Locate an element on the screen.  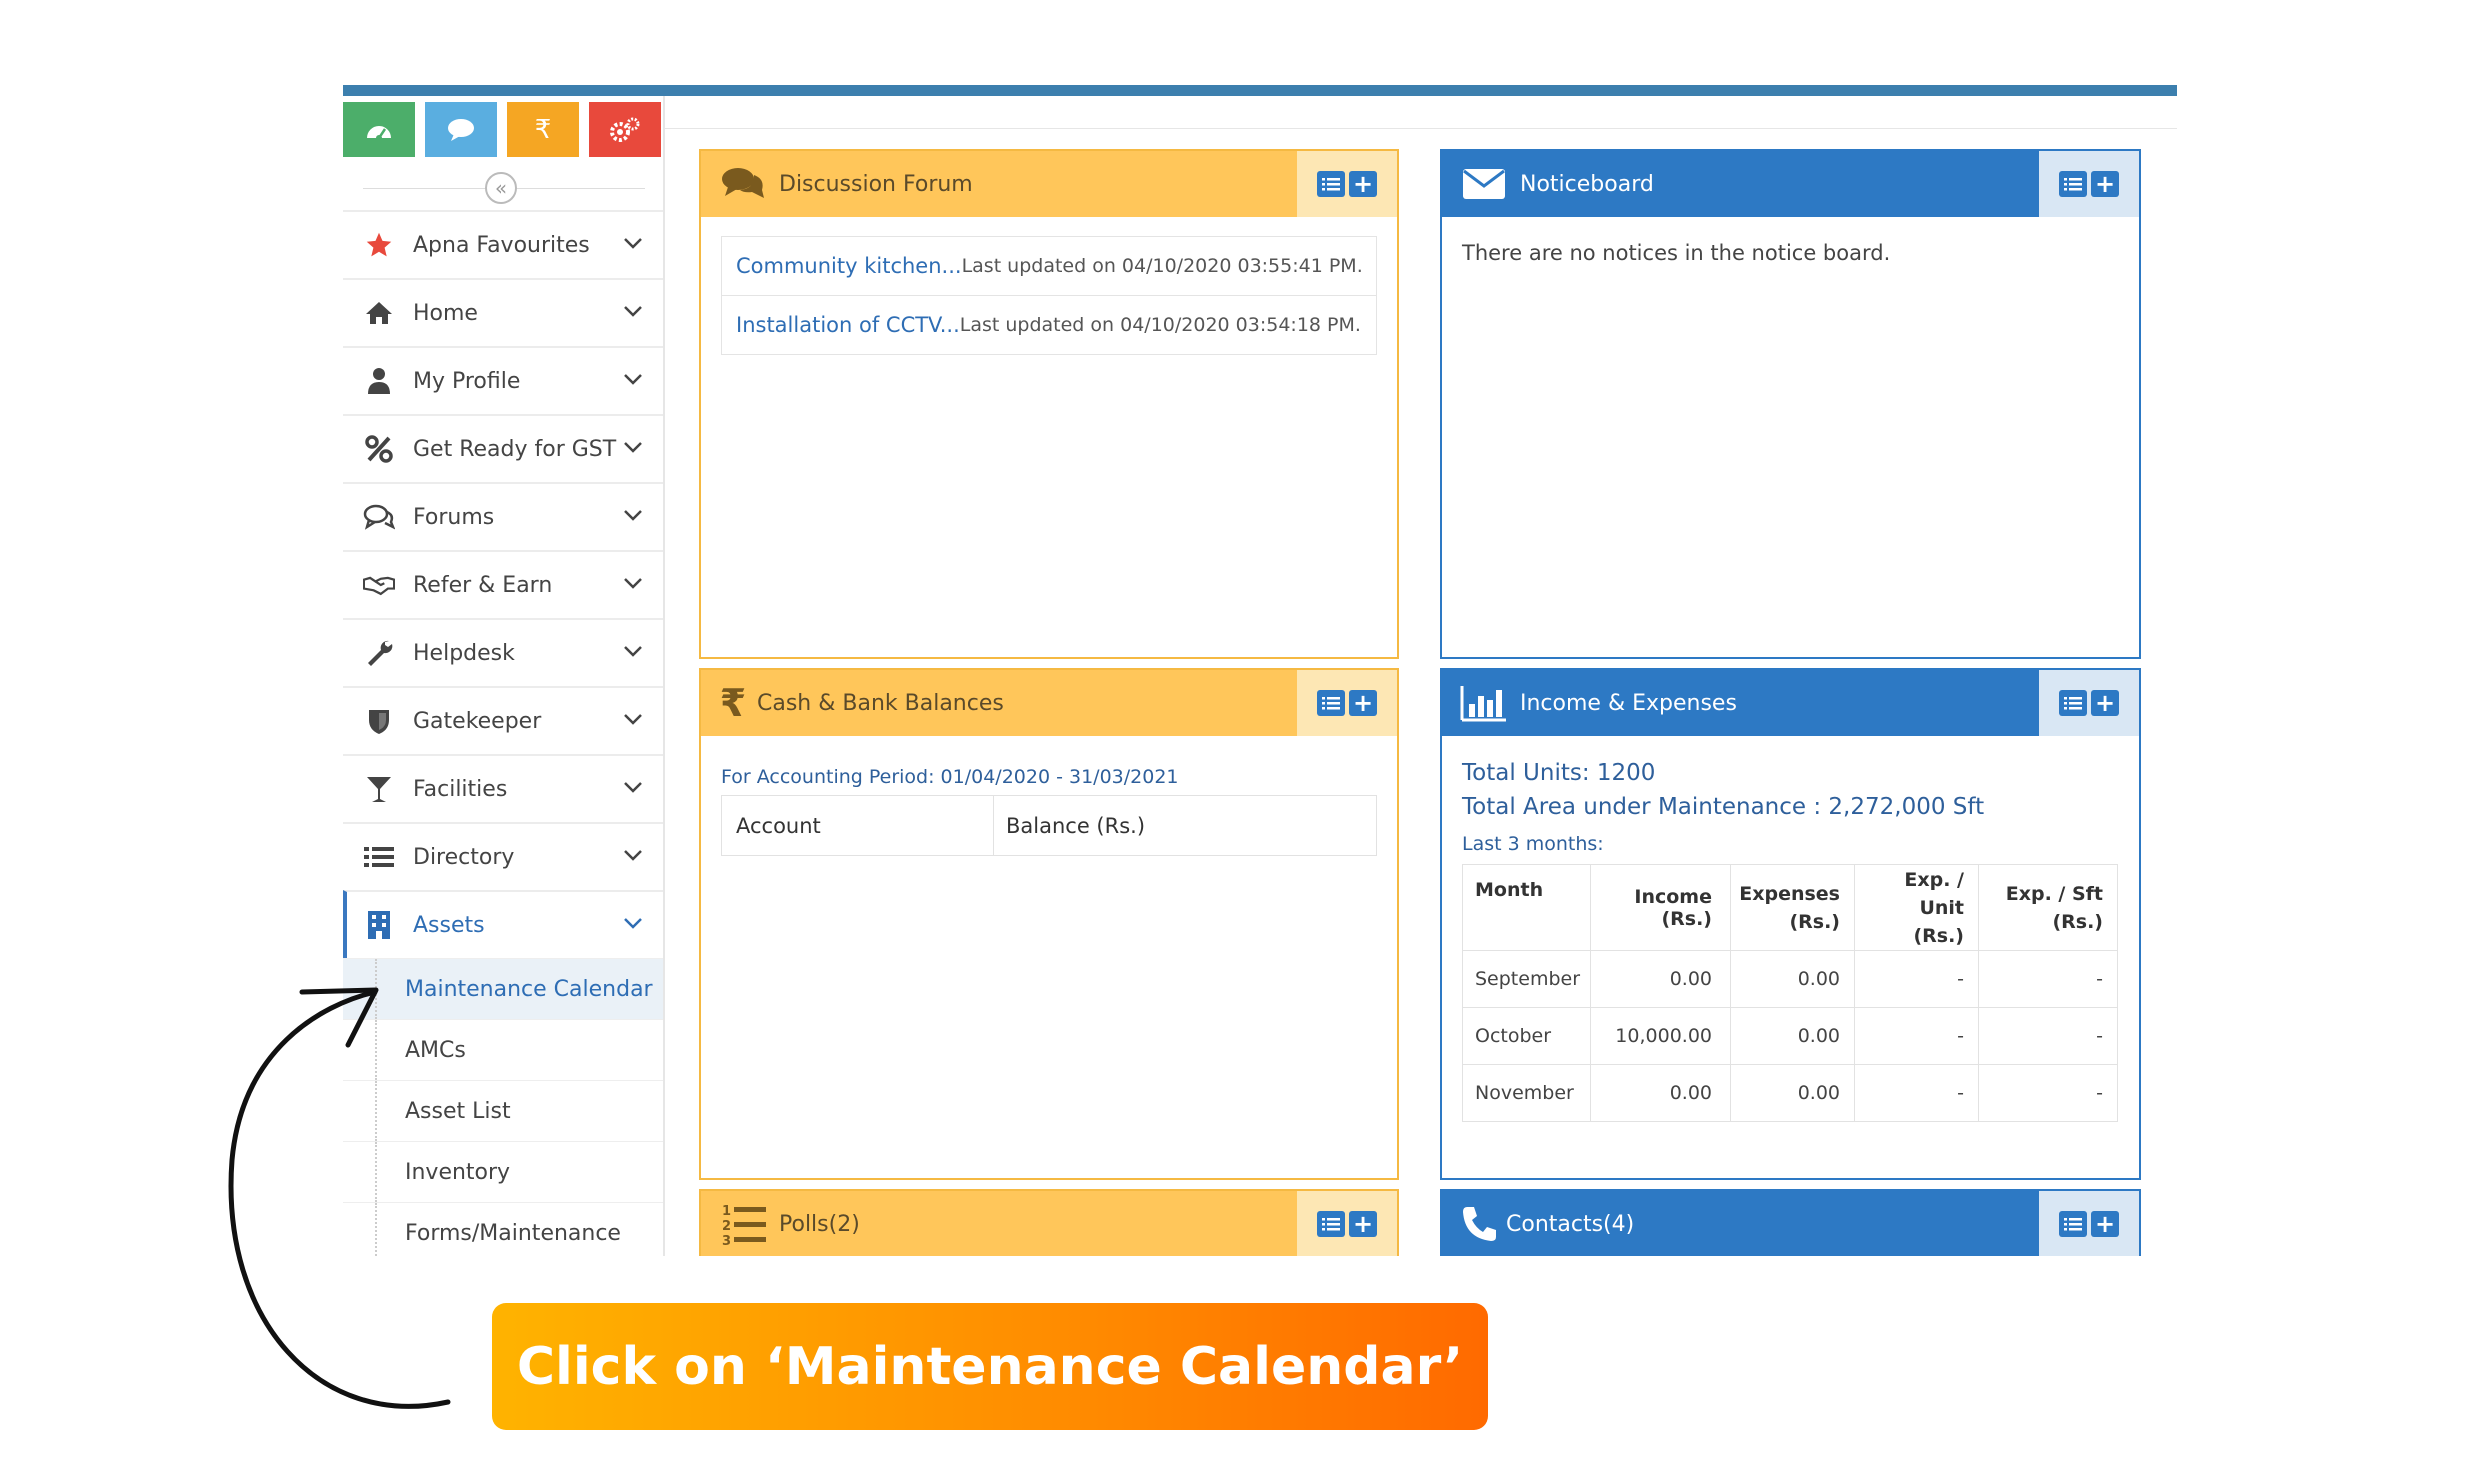
per-sft-header-line2: (Rs.) is located at coordinates (2077, 921).